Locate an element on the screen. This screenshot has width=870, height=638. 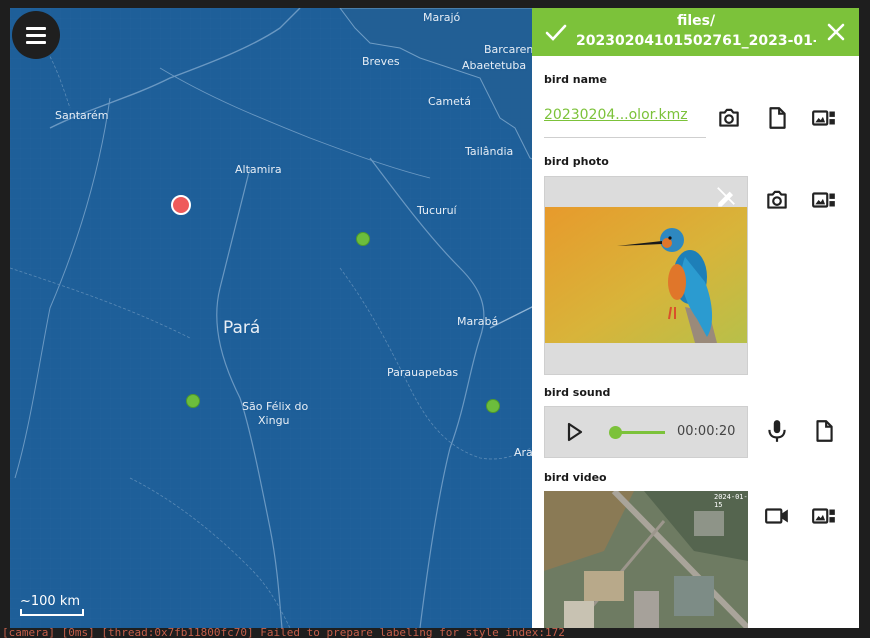
bird-photo-preview is located at coordinates (646, 275).